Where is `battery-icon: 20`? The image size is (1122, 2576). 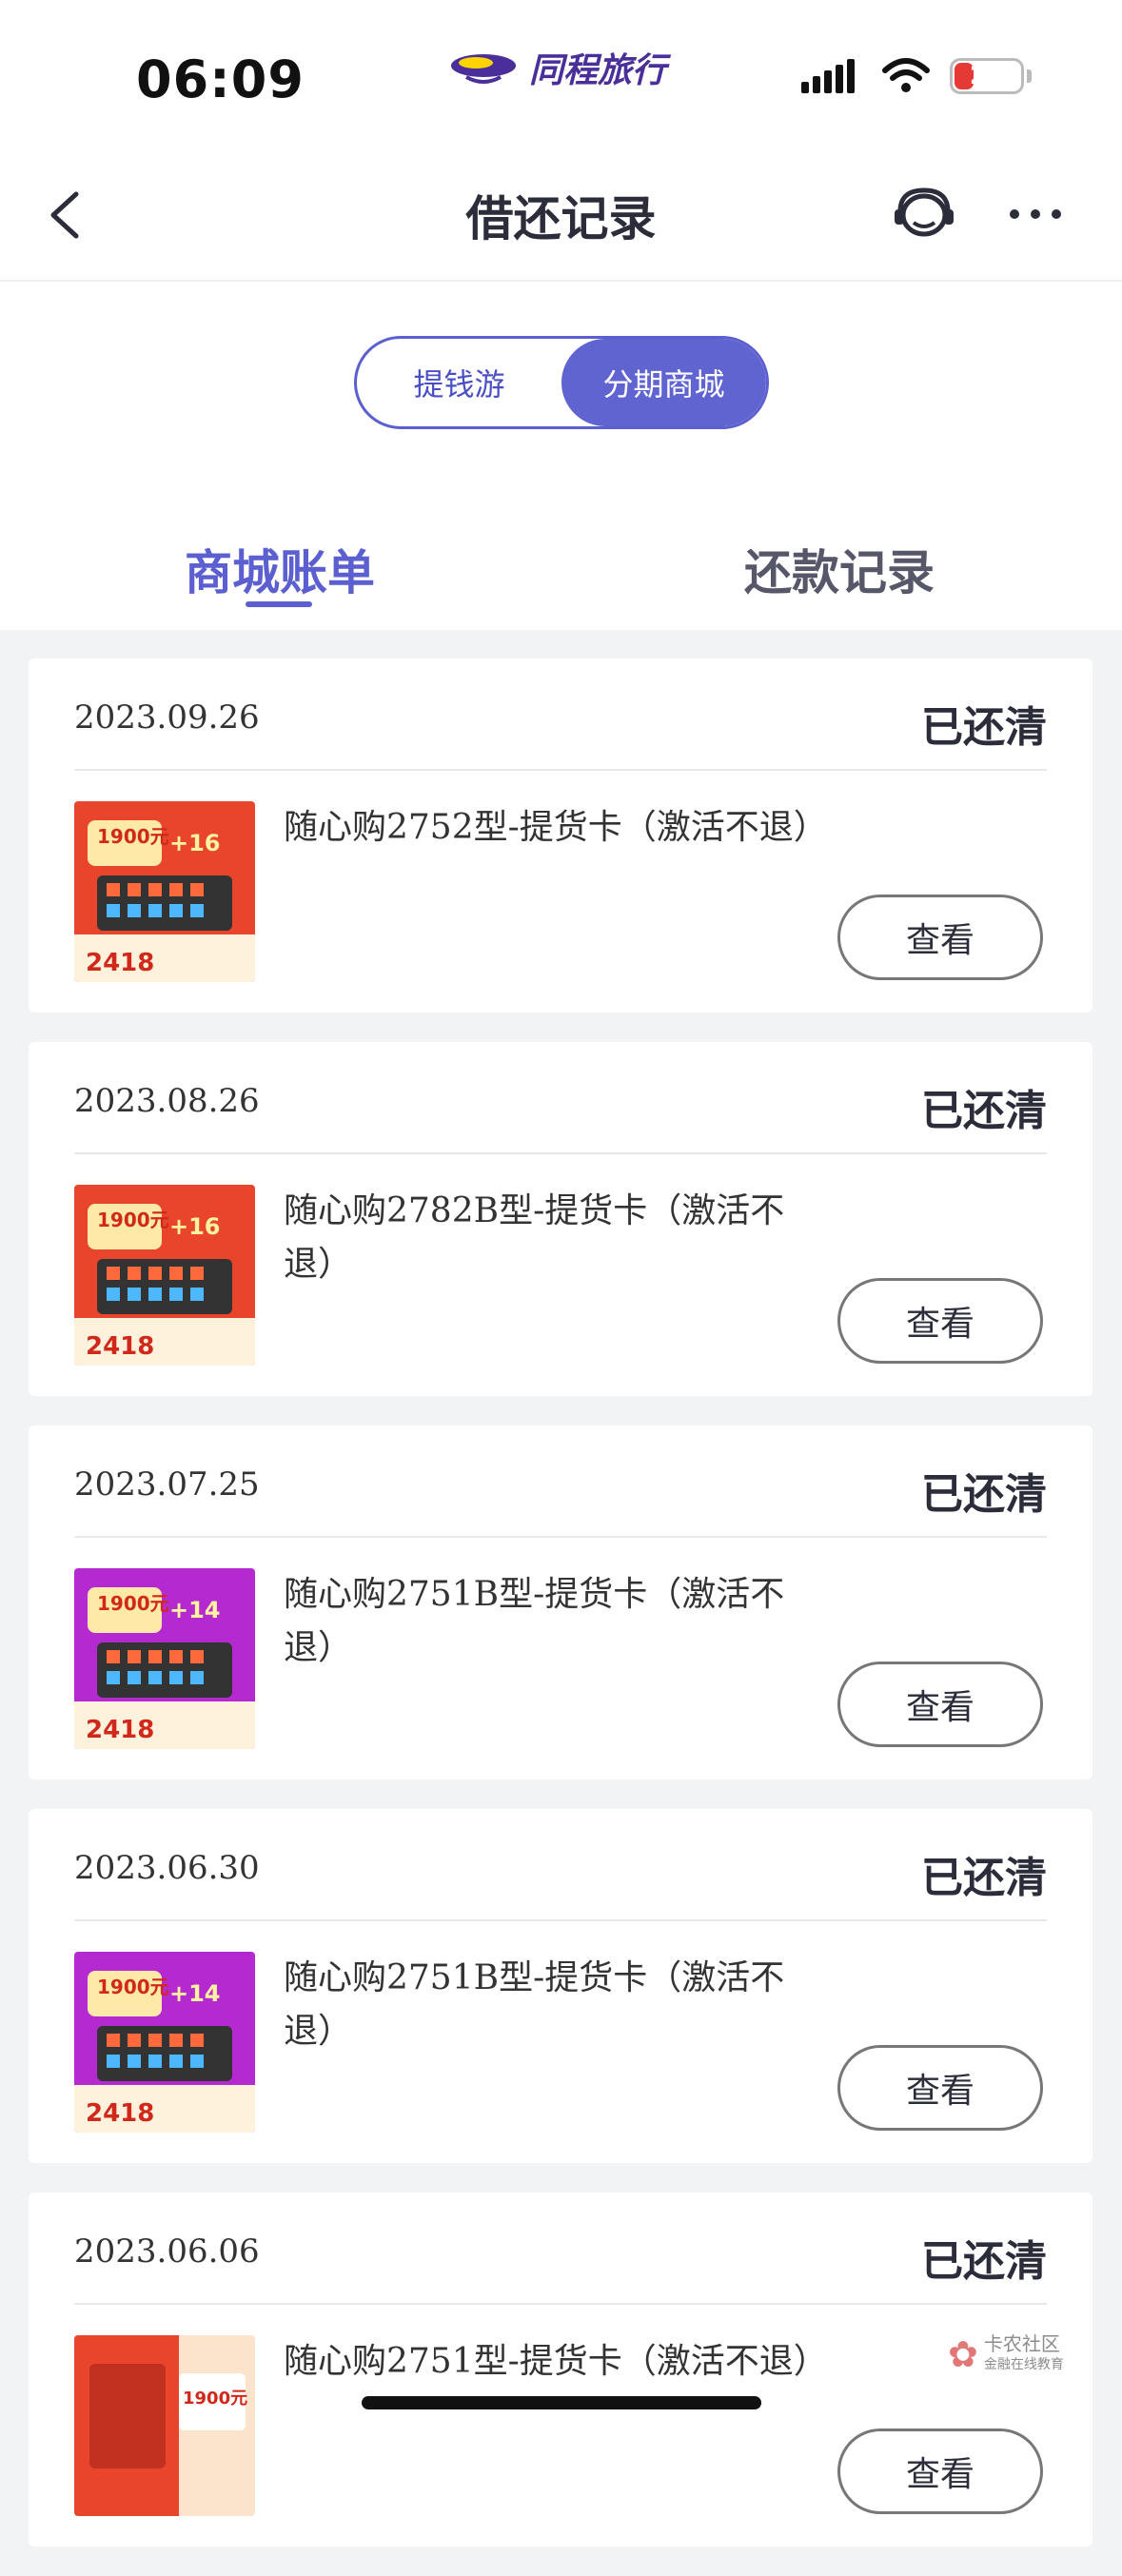
battery-icon: 20 is located at coordinates (987, 76).